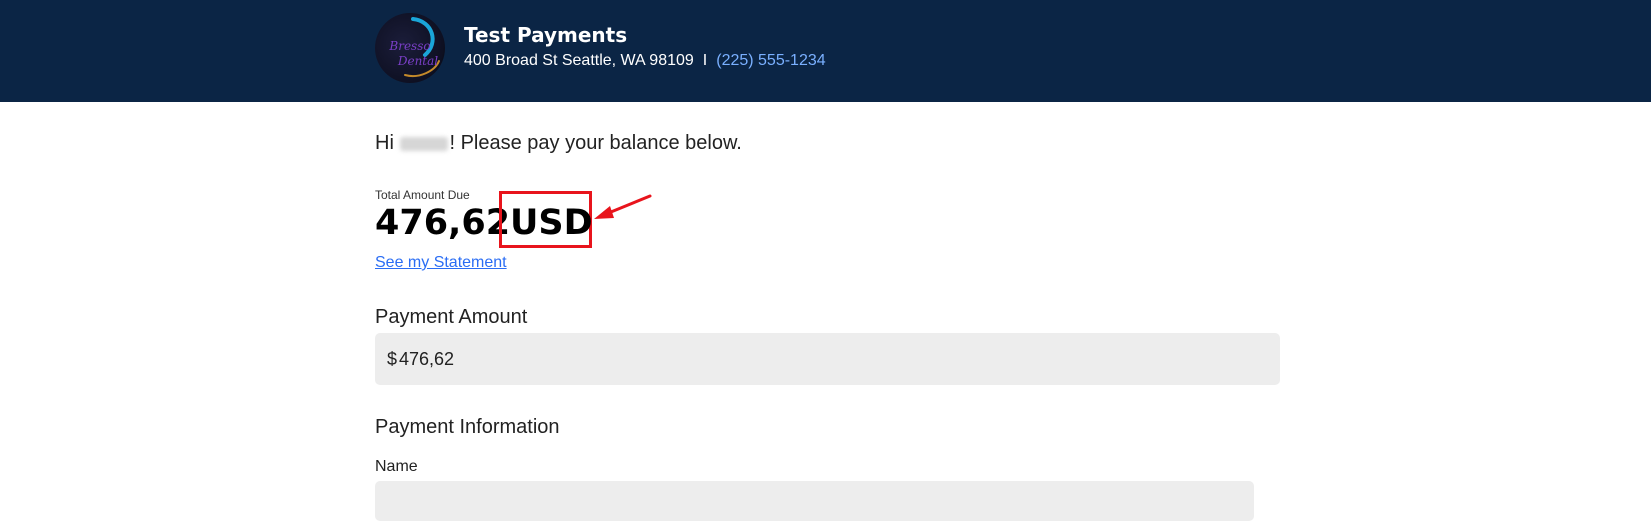 The image size is (1651, 521). Describe the element at coordinates (814, 501) in the screenshot. I see `name-input` at that location.